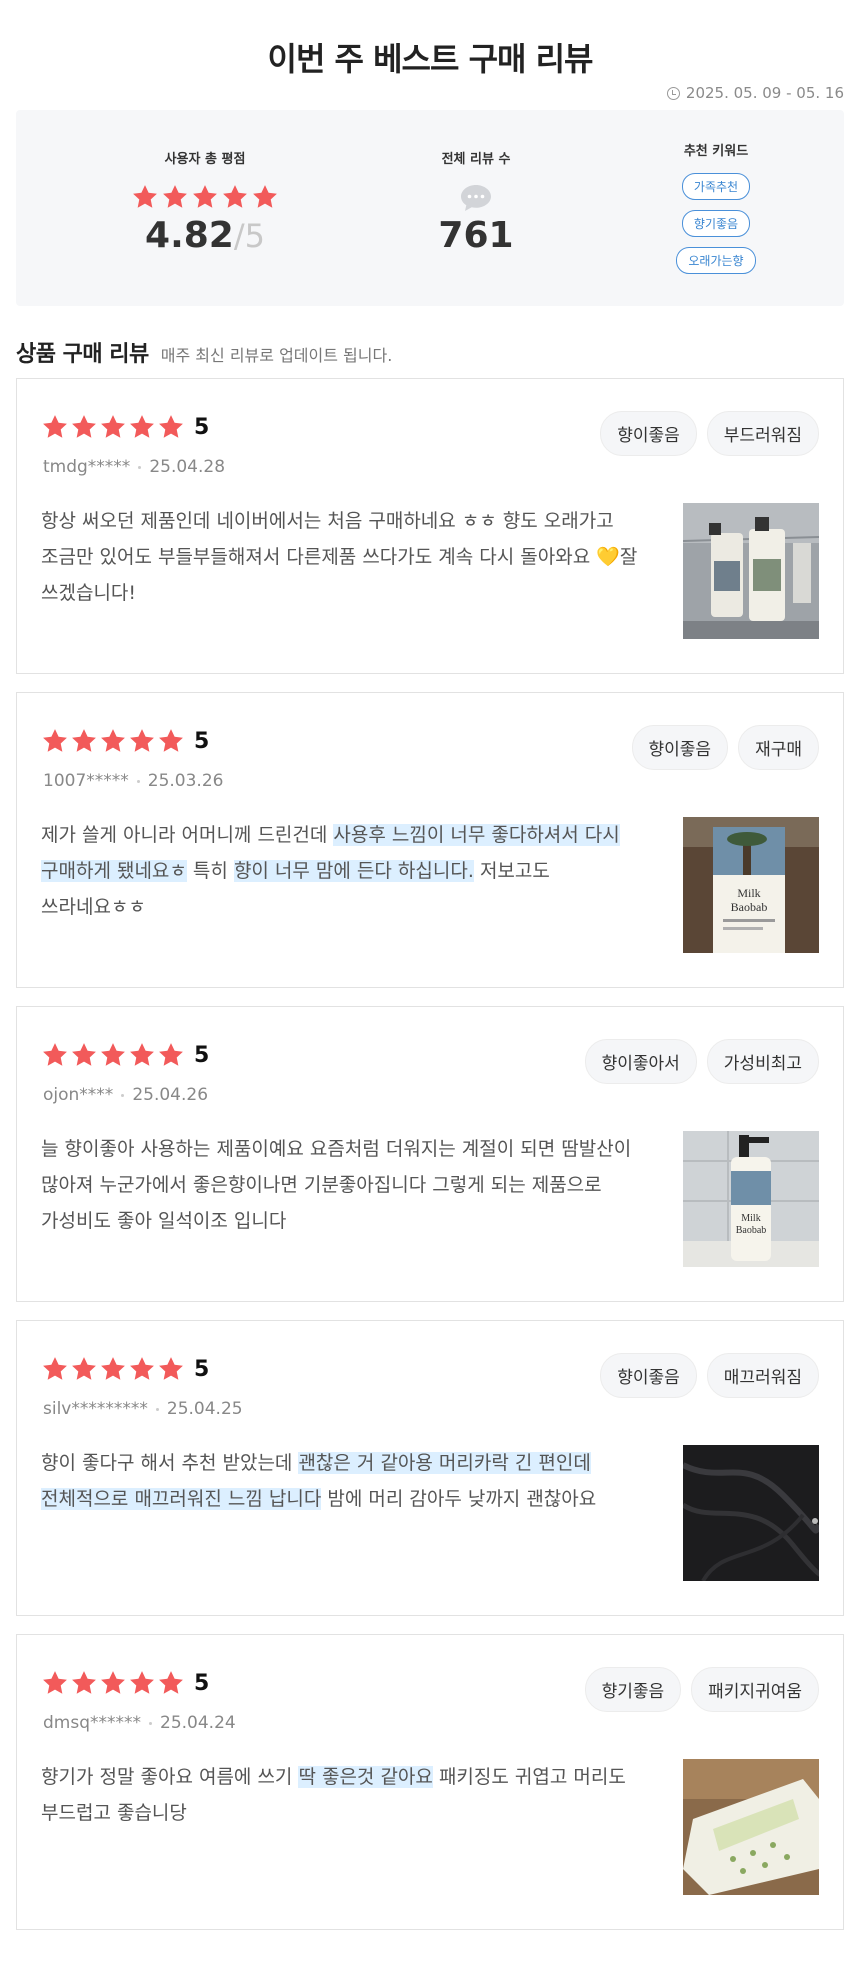  I want to click on keyword-chip: 향기좋음, so click(716, 223).